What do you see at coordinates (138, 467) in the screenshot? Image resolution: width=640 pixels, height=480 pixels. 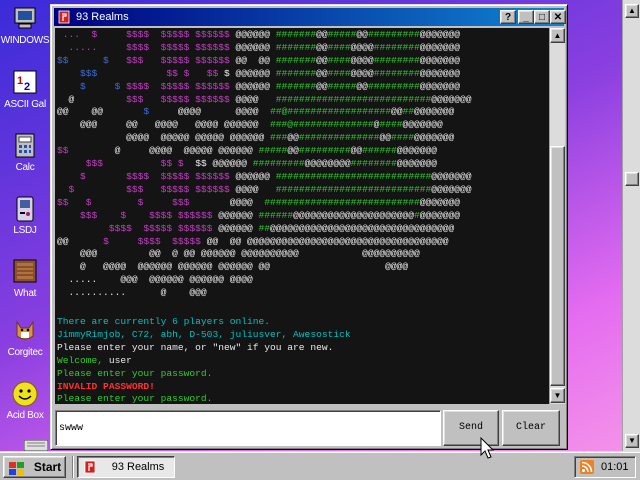 I see `taskbar-item-label: 93 Realms` at bounding box center [138, 467].